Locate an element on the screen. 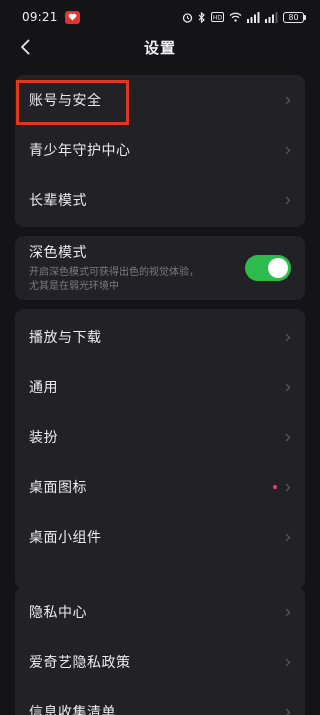 The image size is (320, 715). toggle-knob is located at coordinates (278, 268).